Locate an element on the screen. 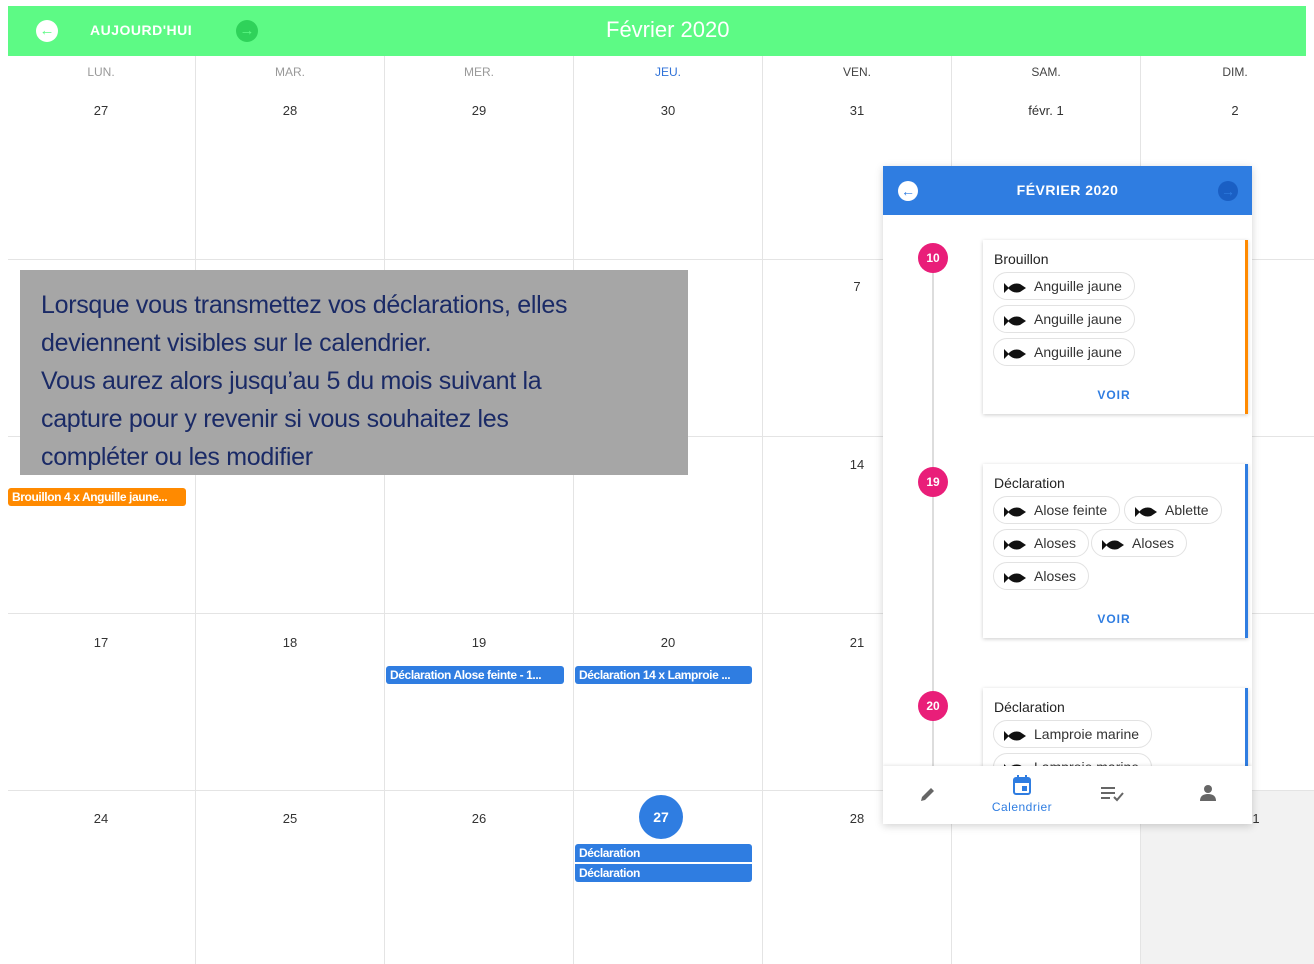 The image size is (1314, 964). weekday-mon: LUN. is located at coordinates (101, 72).